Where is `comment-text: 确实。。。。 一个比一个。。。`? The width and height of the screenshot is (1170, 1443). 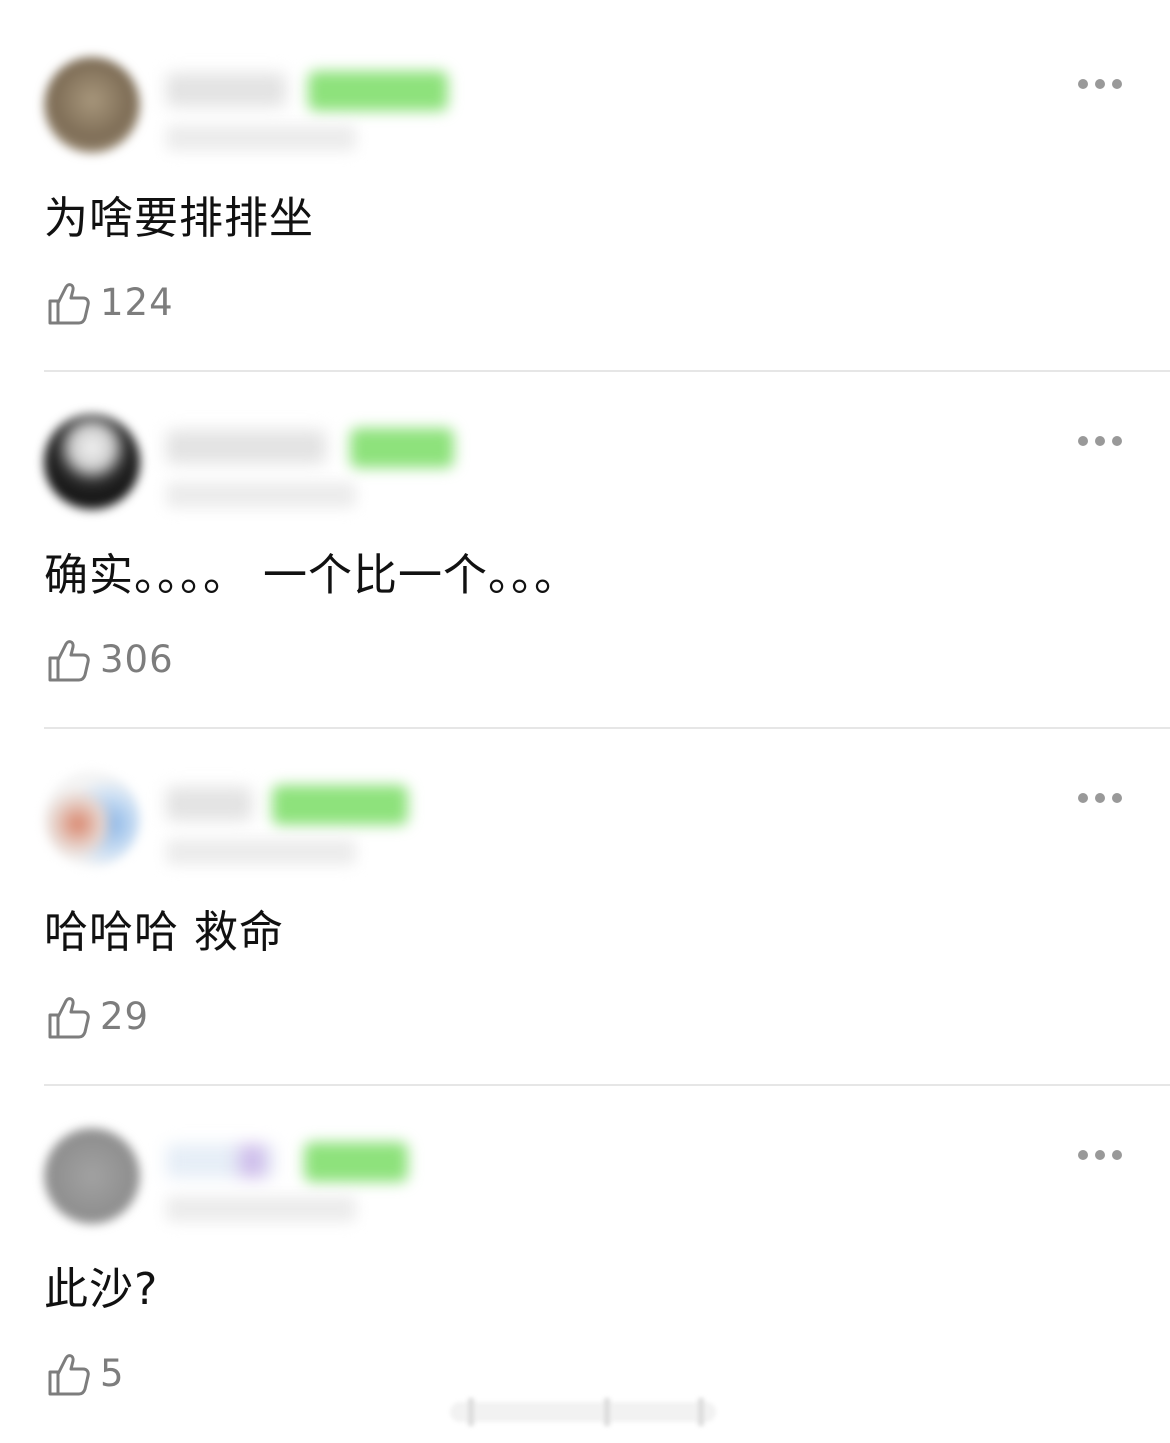
comment-text: 确实。。。。 一个比一个。。。 is located at coordinates (311, 575).